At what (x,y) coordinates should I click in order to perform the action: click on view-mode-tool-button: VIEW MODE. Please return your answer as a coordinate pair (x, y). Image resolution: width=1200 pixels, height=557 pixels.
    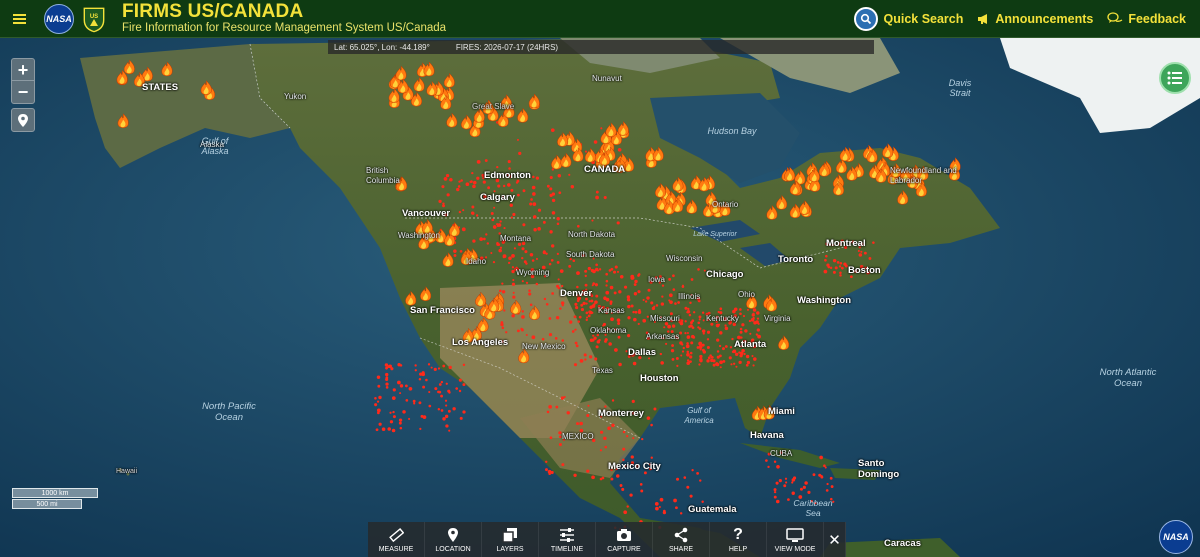
    Looking at the image, I should click on (795, 539).